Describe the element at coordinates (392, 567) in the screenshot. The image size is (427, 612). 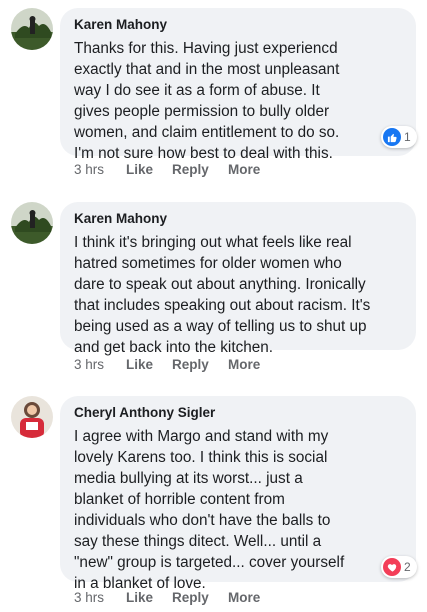
I see `heart-icon` at that location.